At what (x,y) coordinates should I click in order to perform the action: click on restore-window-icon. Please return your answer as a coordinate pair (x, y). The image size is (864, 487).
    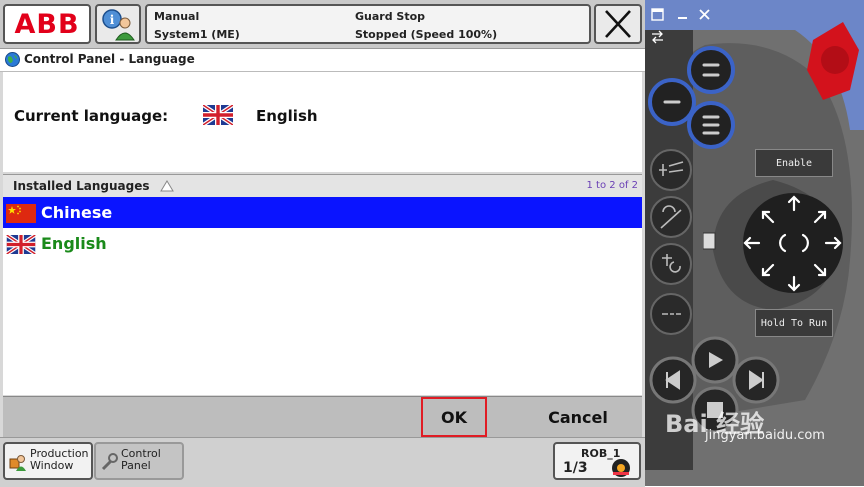
    Looking at the image, I should click on (657, 14).